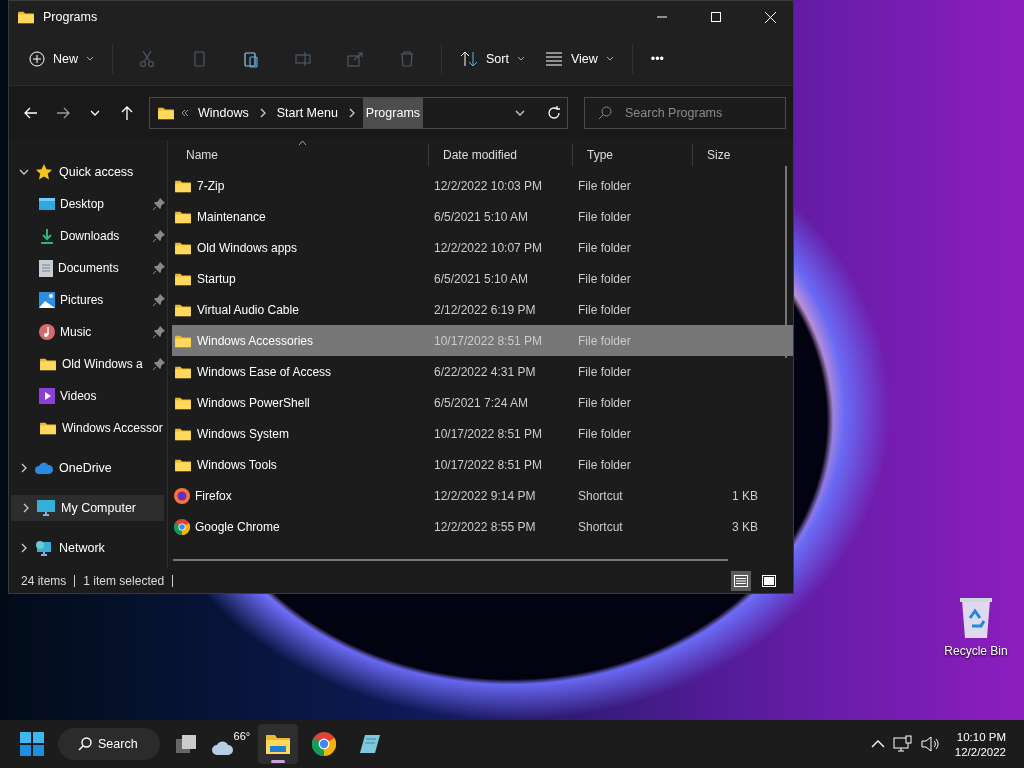 The width and height of the screenshot is (1024, 768). I want to click on taskbar-search-button: Search, so click(109, 744).